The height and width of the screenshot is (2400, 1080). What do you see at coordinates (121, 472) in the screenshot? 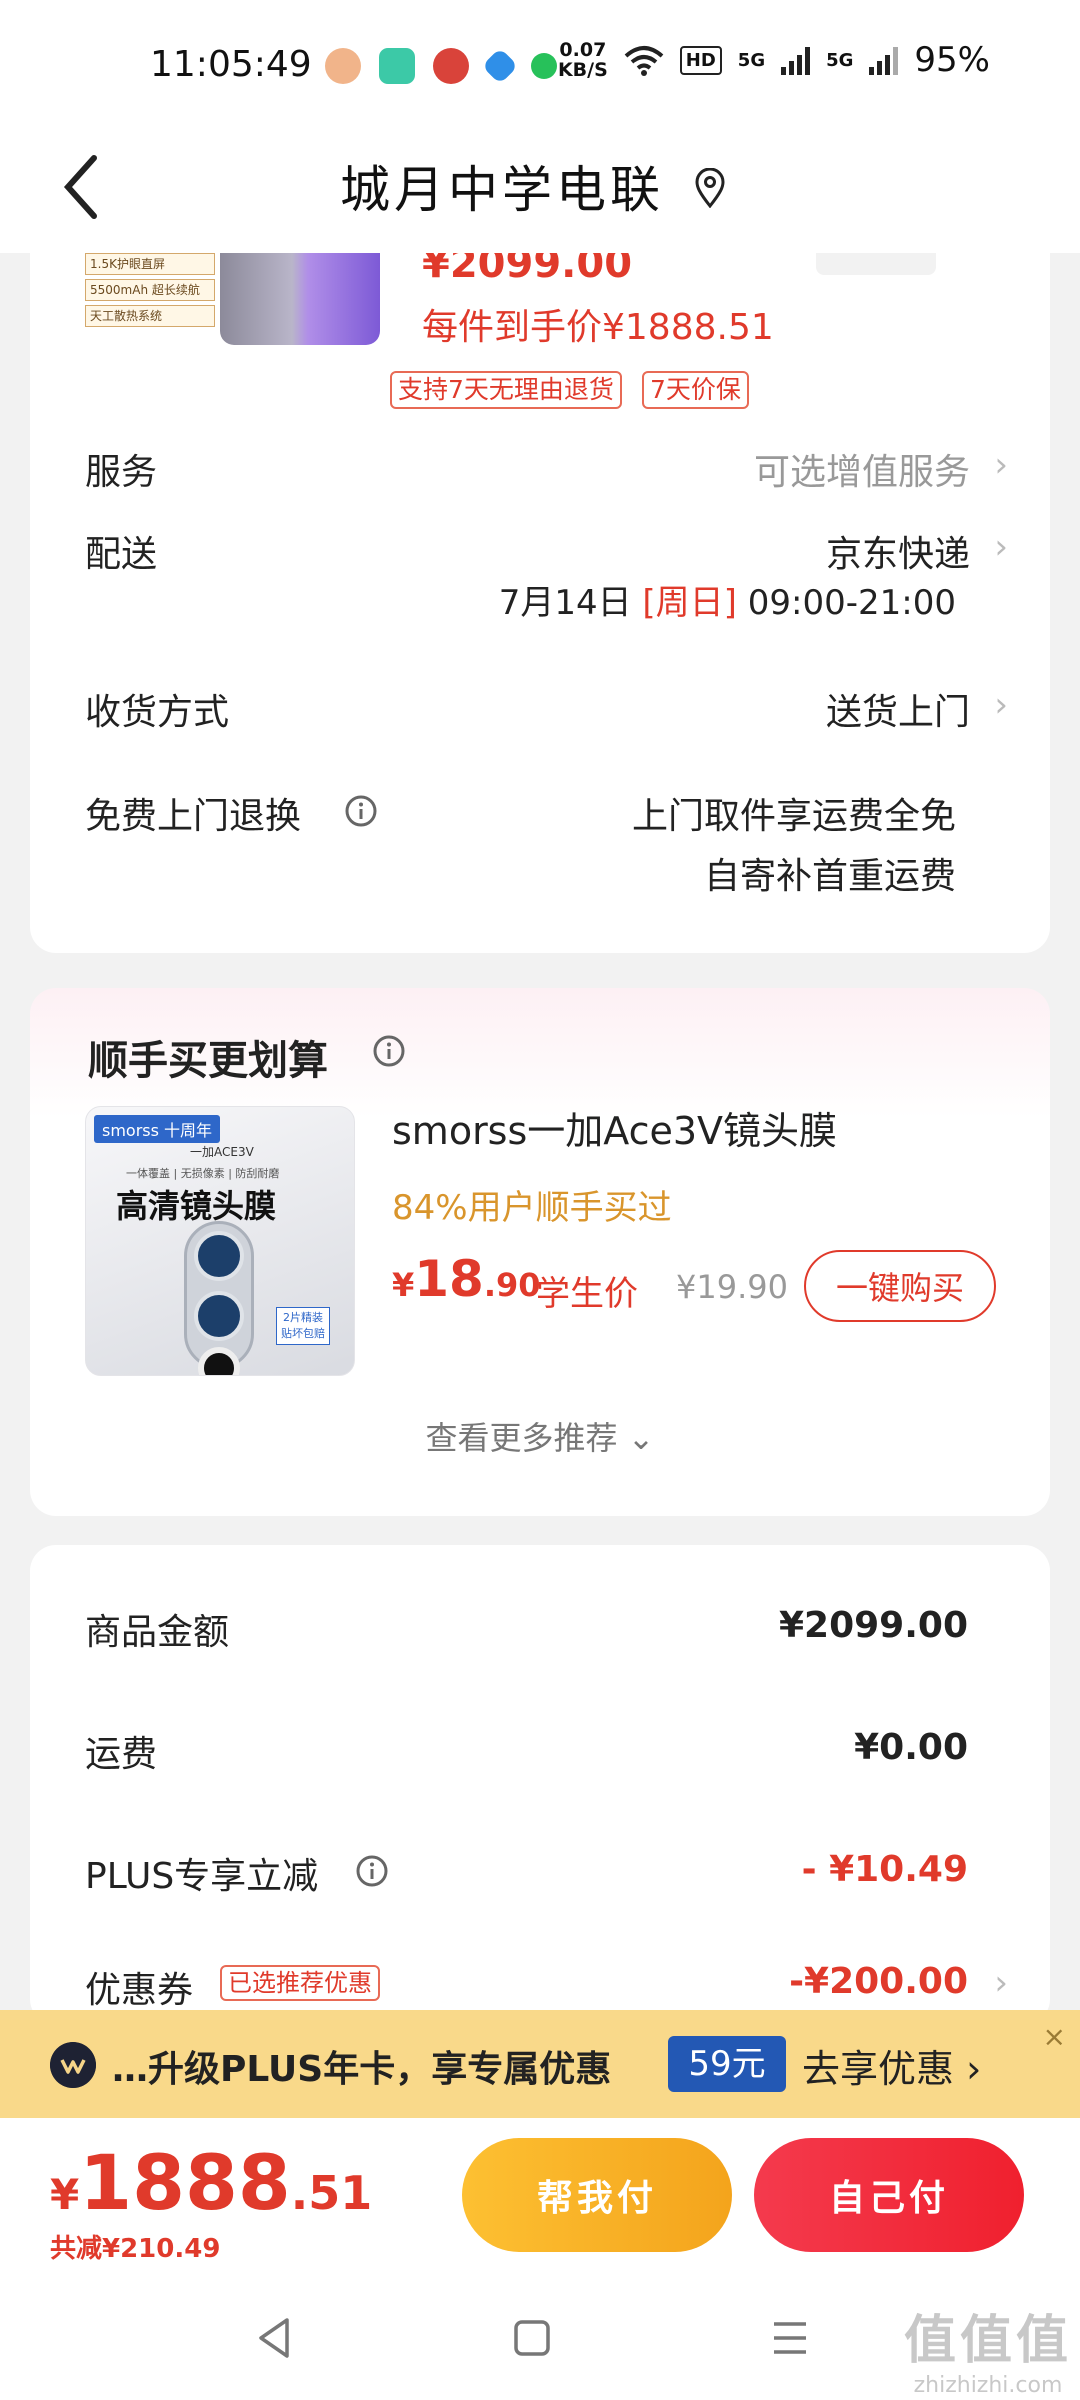
I see `service-label: 服务` at bounding box center [121, 472].